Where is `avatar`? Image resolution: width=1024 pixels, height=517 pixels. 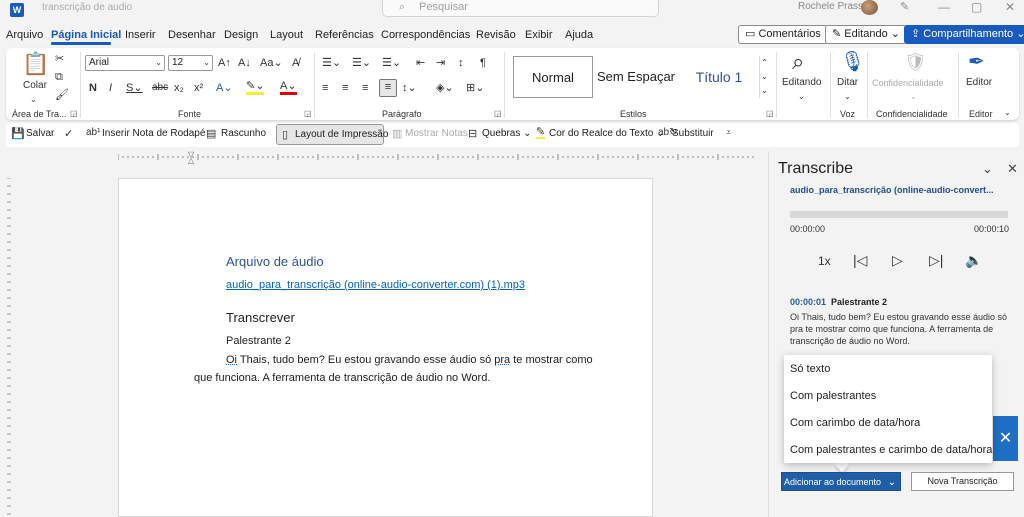 avatar is located at coordinates (869, 7).